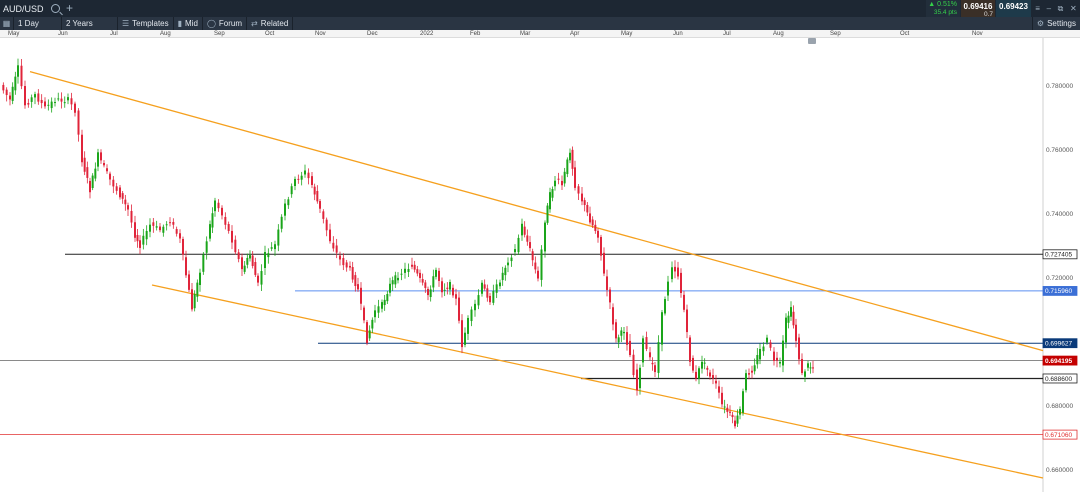 The width and height of the screenshot is (1080, 492). Describe the element at coordinates (942, 4) in the screenshot. I see `change-percent: ▲ 0.51%` at that location.